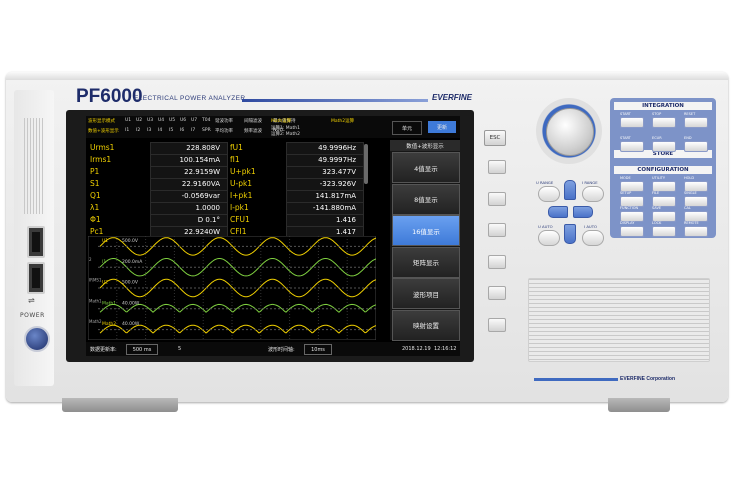 Image resolution: width=733 pixels, height=498 pixels. What do you see at coordinates (626, 193) in the screenshot?
I see `panel-key-label: SETUP` at bounding box center [626, 193].